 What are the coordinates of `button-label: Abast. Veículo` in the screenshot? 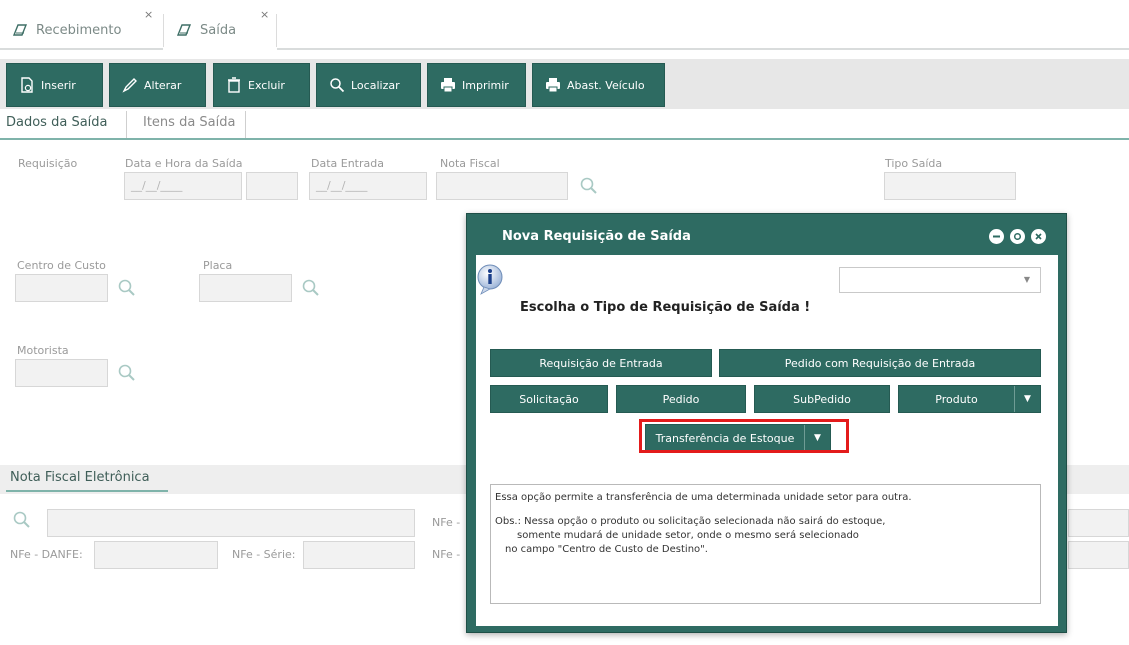 It's located at (606, 85).